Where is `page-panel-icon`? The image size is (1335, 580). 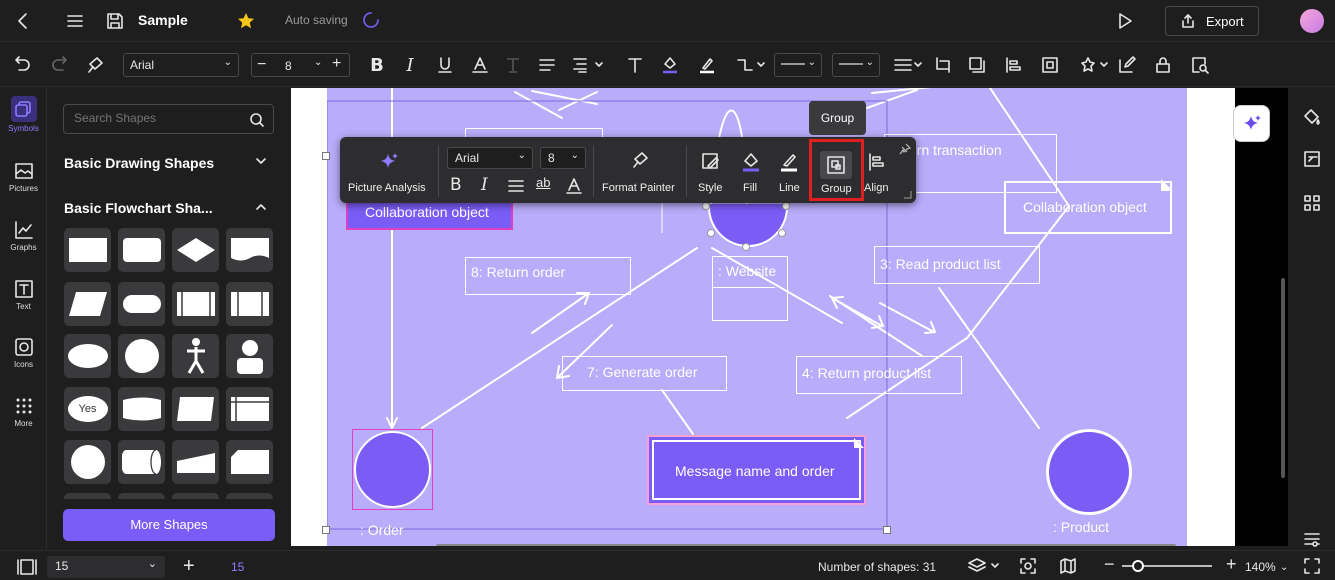 page-panel-icon is located at coordinates (27, 567).